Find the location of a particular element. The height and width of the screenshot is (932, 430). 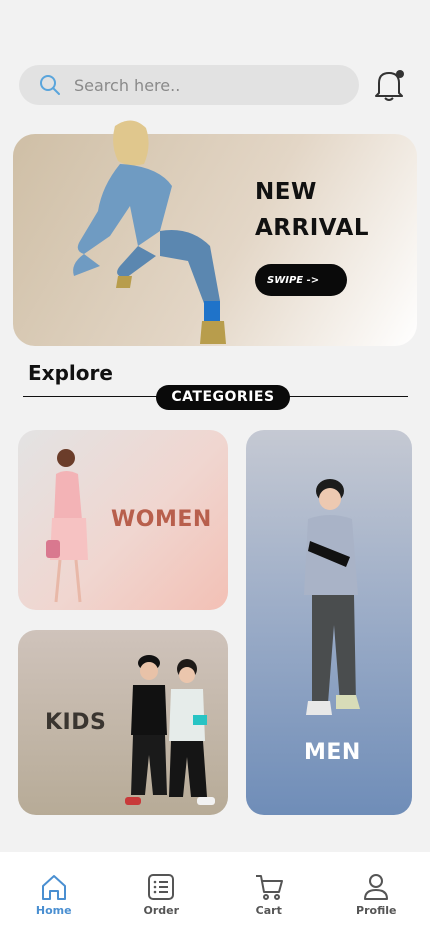

categories-label: CATEGORIES is located at coordinates (223, 397).